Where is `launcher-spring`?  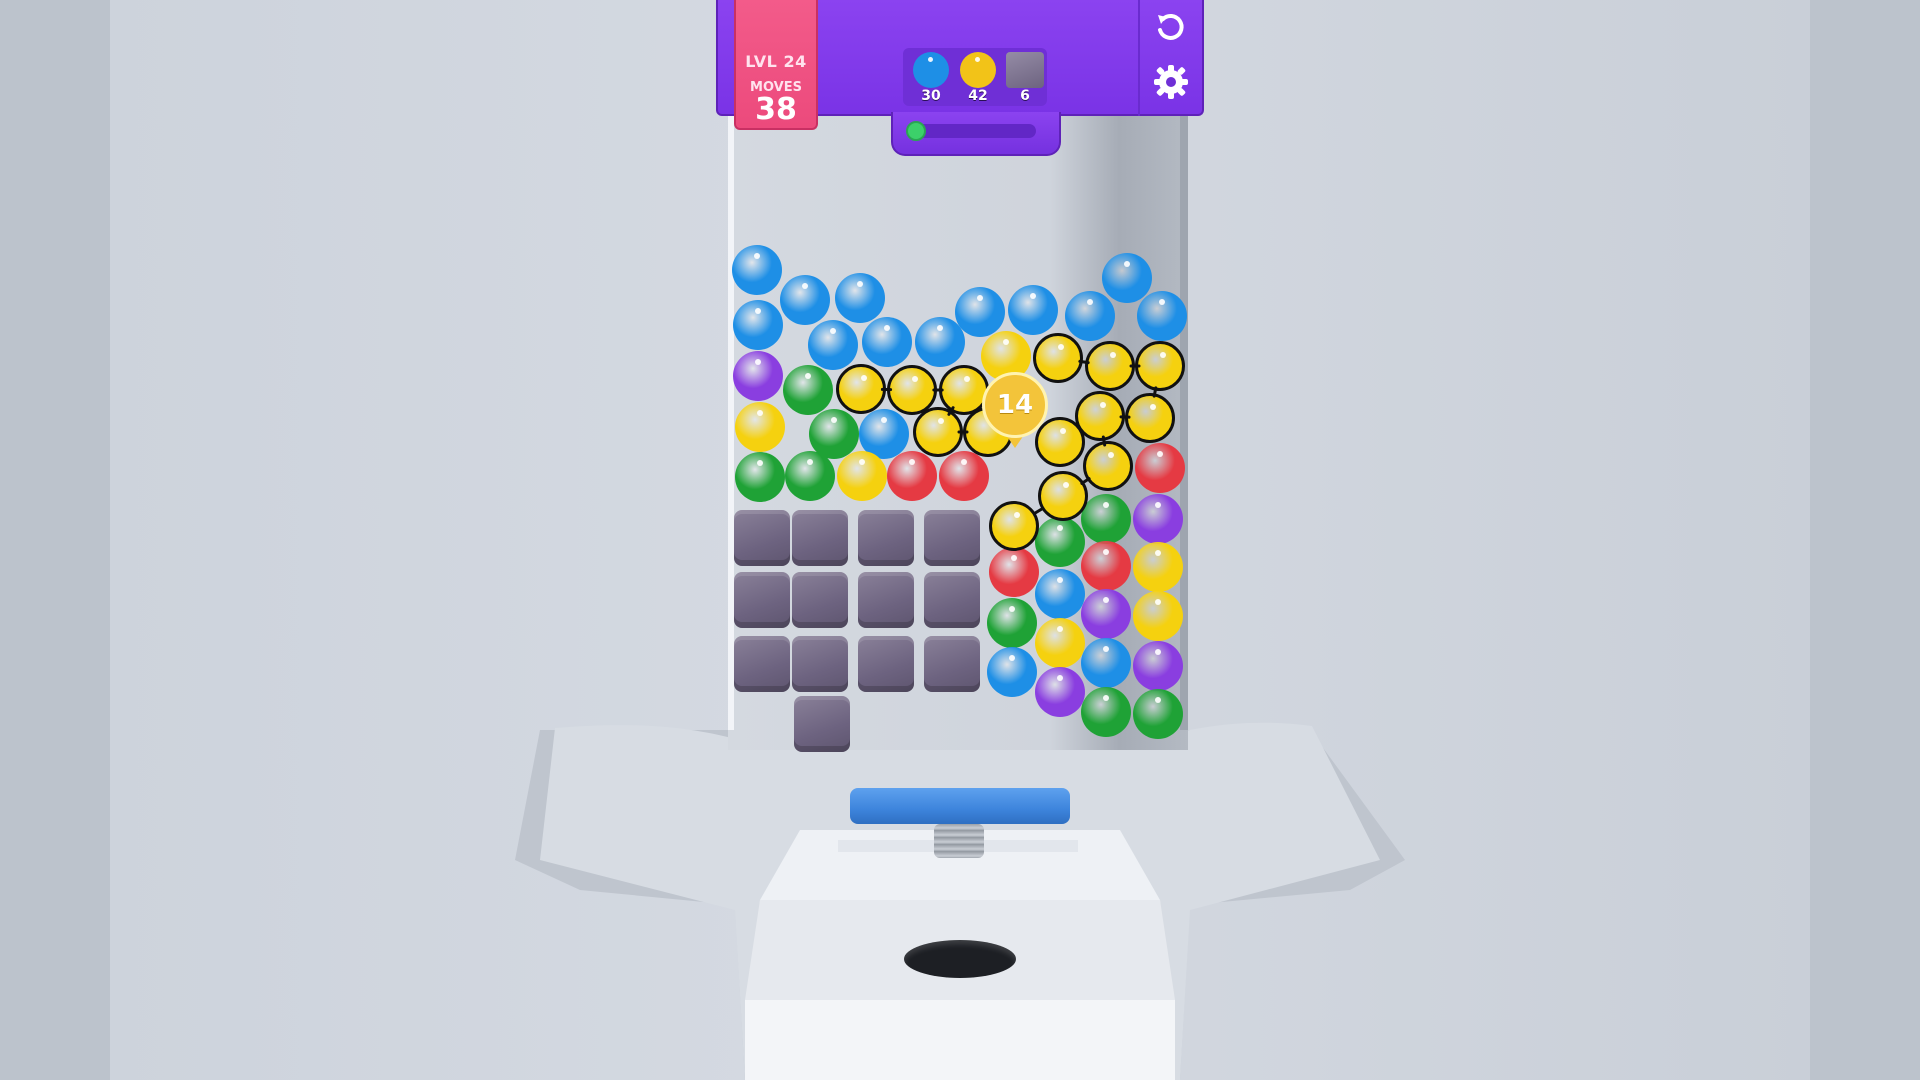
launcher-spring is located at coordinates (959, 841).